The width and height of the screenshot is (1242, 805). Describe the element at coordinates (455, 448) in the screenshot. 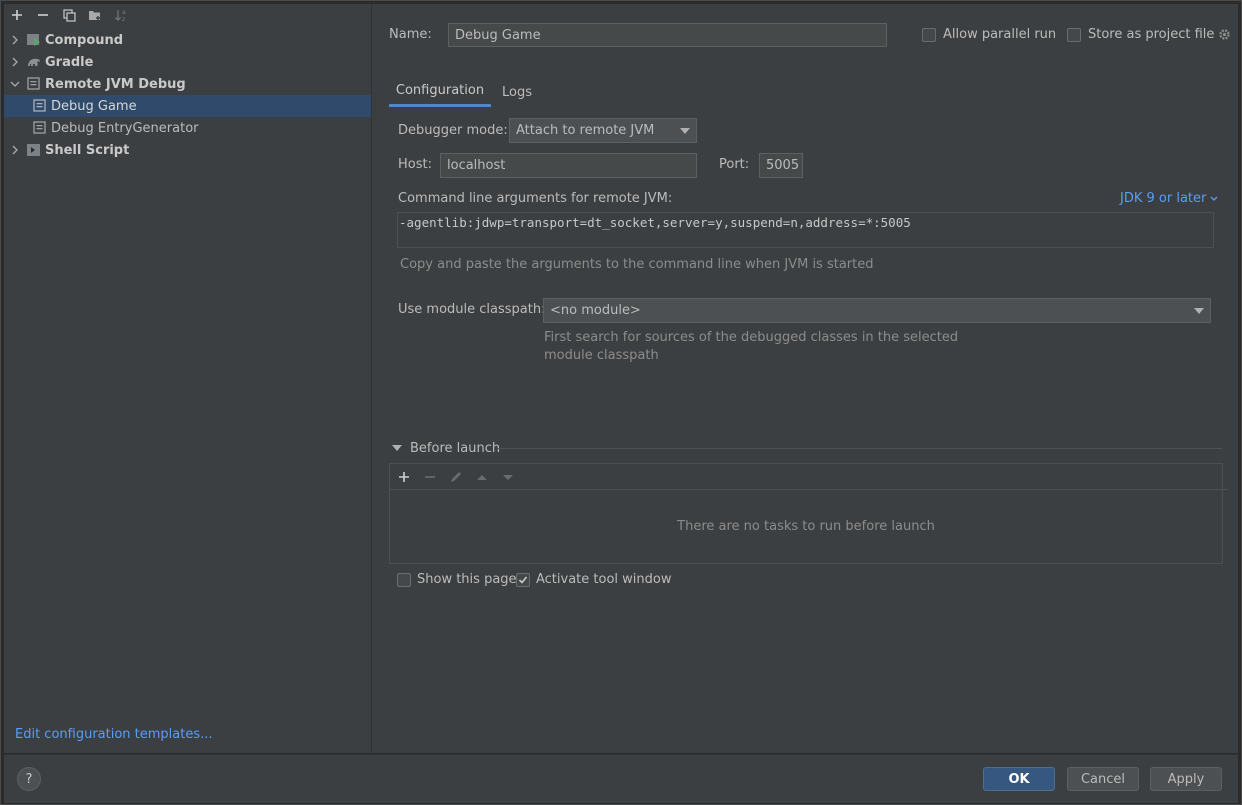

I see `before-launch-label: Before launch` at that location.